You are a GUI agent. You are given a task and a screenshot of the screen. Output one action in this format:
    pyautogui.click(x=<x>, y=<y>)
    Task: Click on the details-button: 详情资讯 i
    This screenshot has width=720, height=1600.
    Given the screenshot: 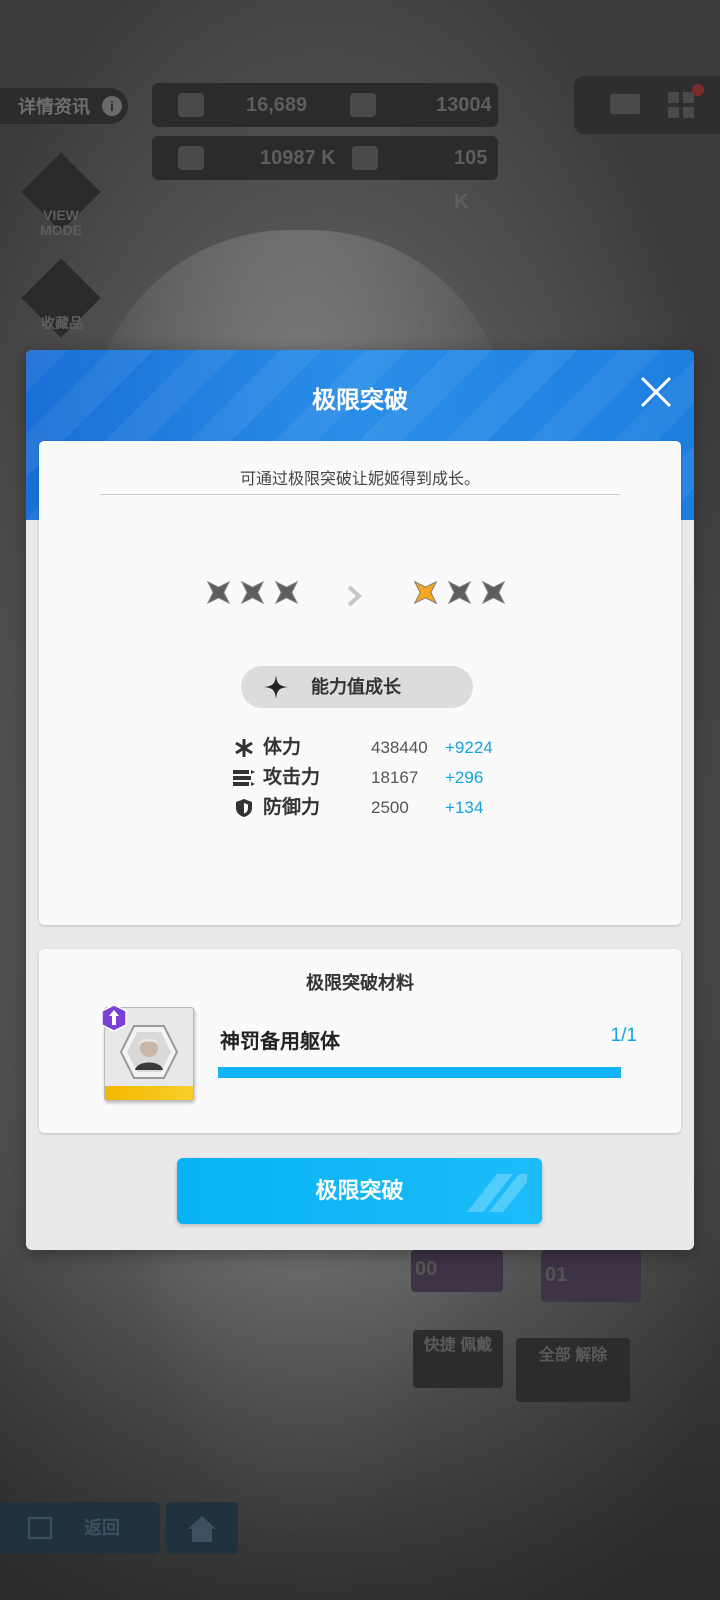 What is the action you would take?
    pyautogui.click(x=64, y=106)
    